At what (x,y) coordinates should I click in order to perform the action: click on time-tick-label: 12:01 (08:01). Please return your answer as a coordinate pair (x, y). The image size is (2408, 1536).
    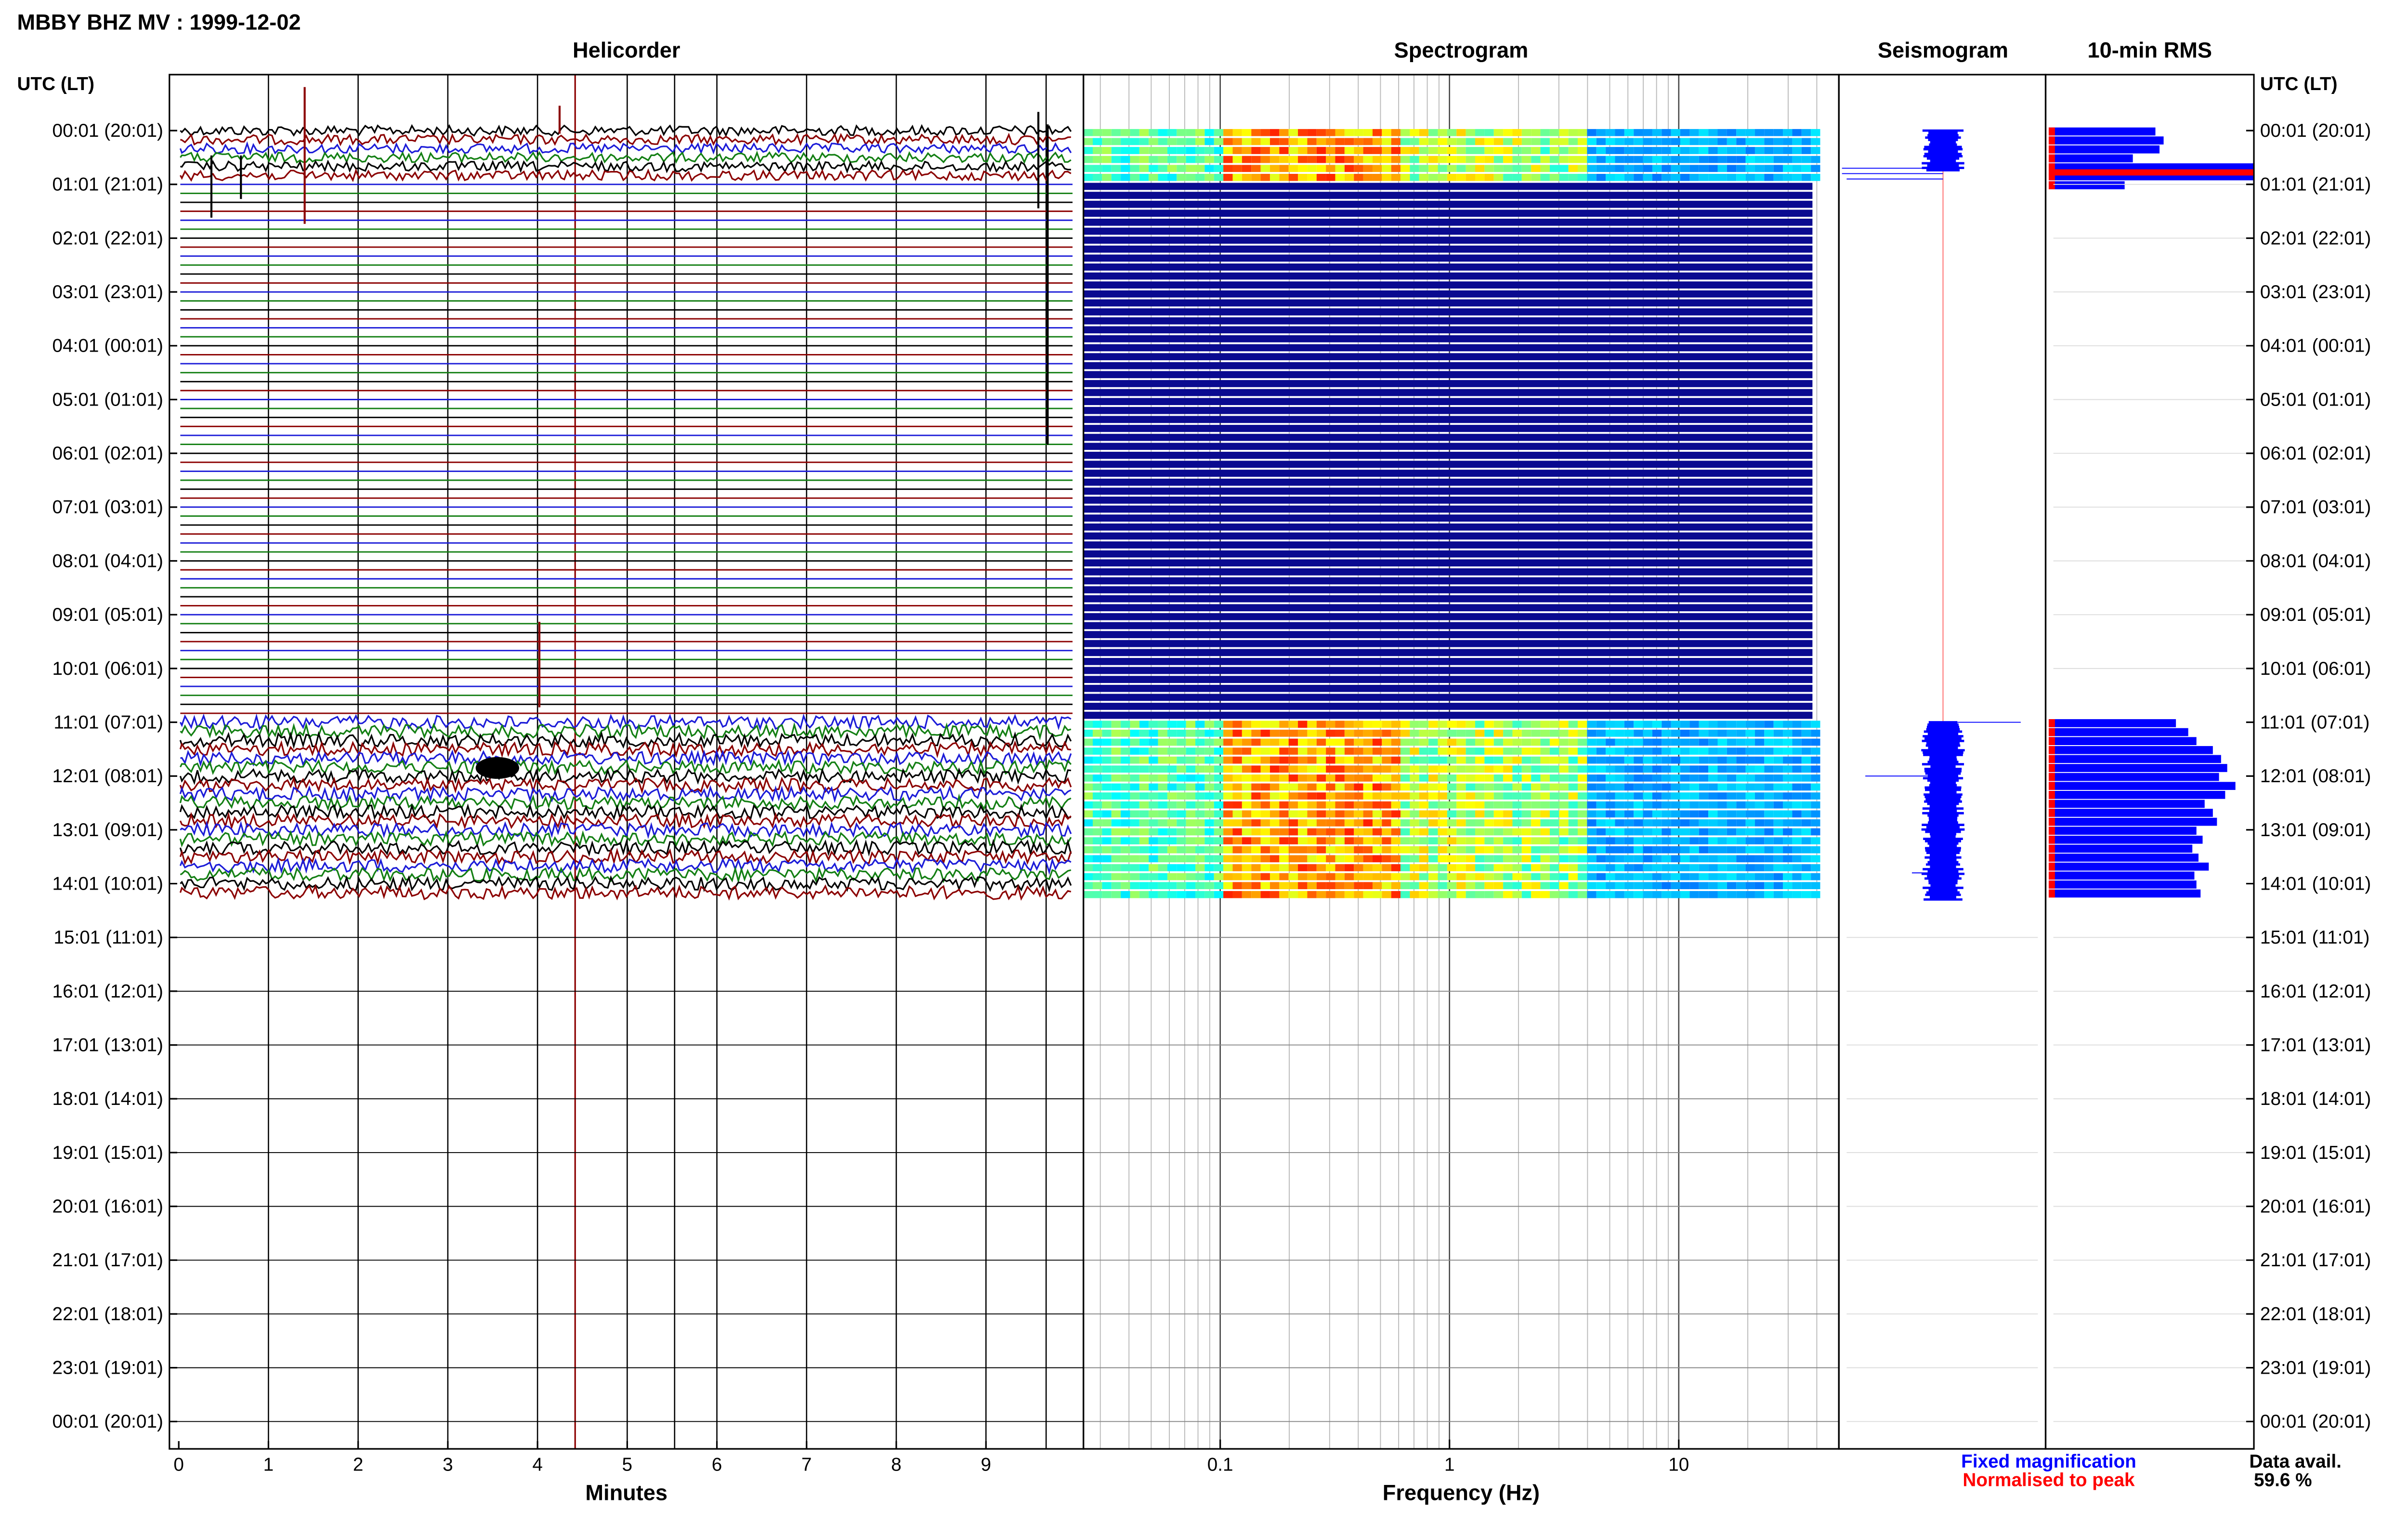
    Looking at the image, I should click on (2315, 776).